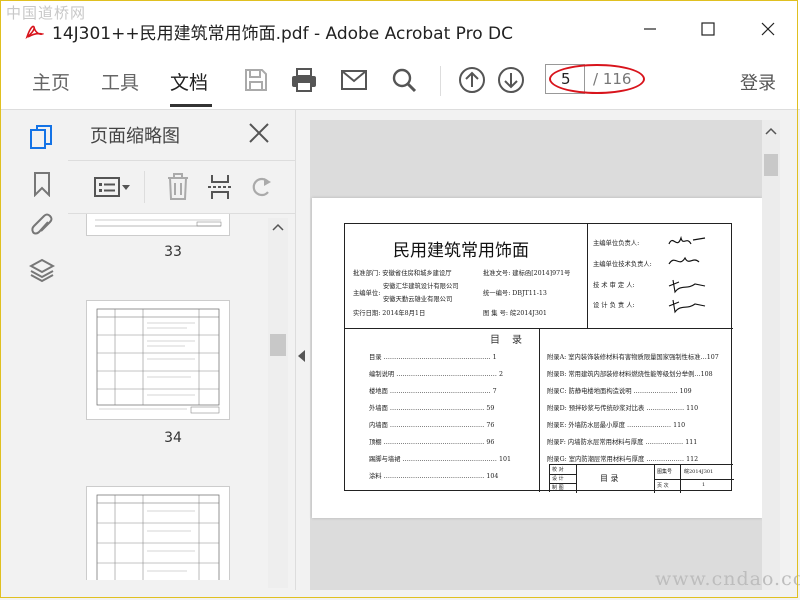 This screenshot has height=600, width=800. I want to click on extract-pages-icon, so click(220, 187).